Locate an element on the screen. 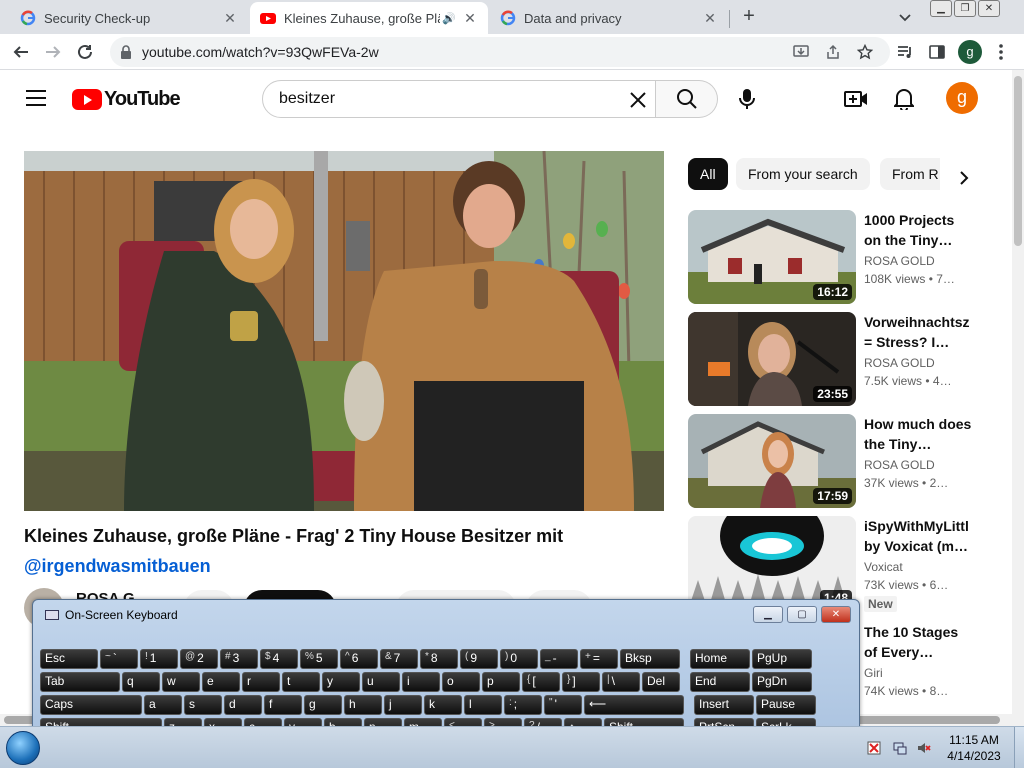 The image size is (1024, 768). key: ) 0 is located at coordinates (519, 659).